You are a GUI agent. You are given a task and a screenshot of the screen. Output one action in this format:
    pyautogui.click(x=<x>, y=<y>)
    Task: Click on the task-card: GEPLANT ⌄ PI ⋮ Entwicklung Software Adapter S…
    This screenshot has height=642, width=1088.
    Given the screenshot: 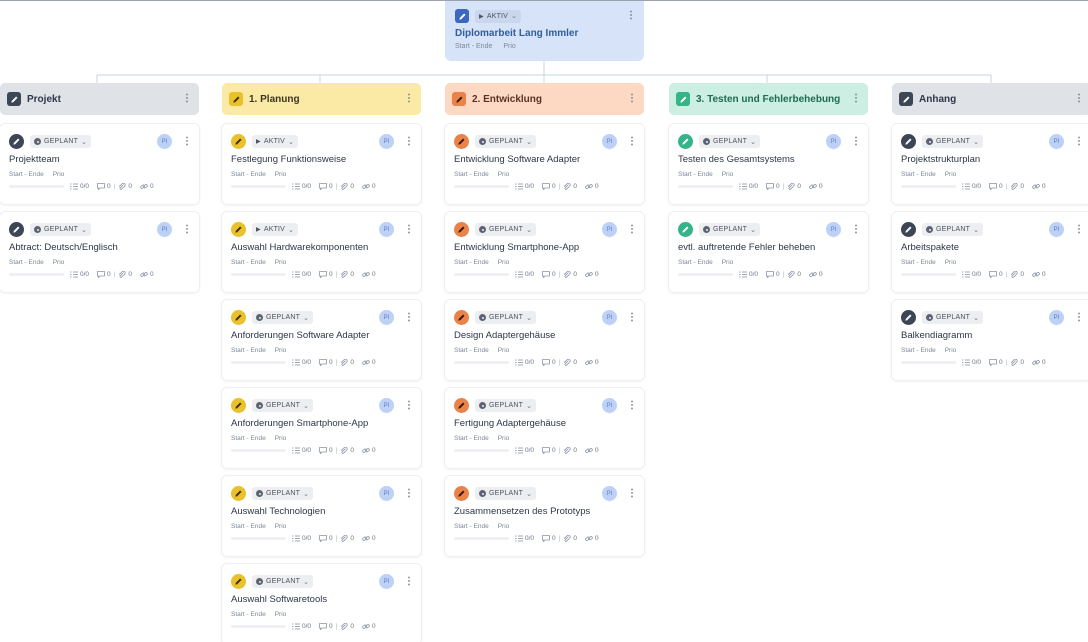 What is the action you would take?
    pyautogui.click(x=544, y=164)
    